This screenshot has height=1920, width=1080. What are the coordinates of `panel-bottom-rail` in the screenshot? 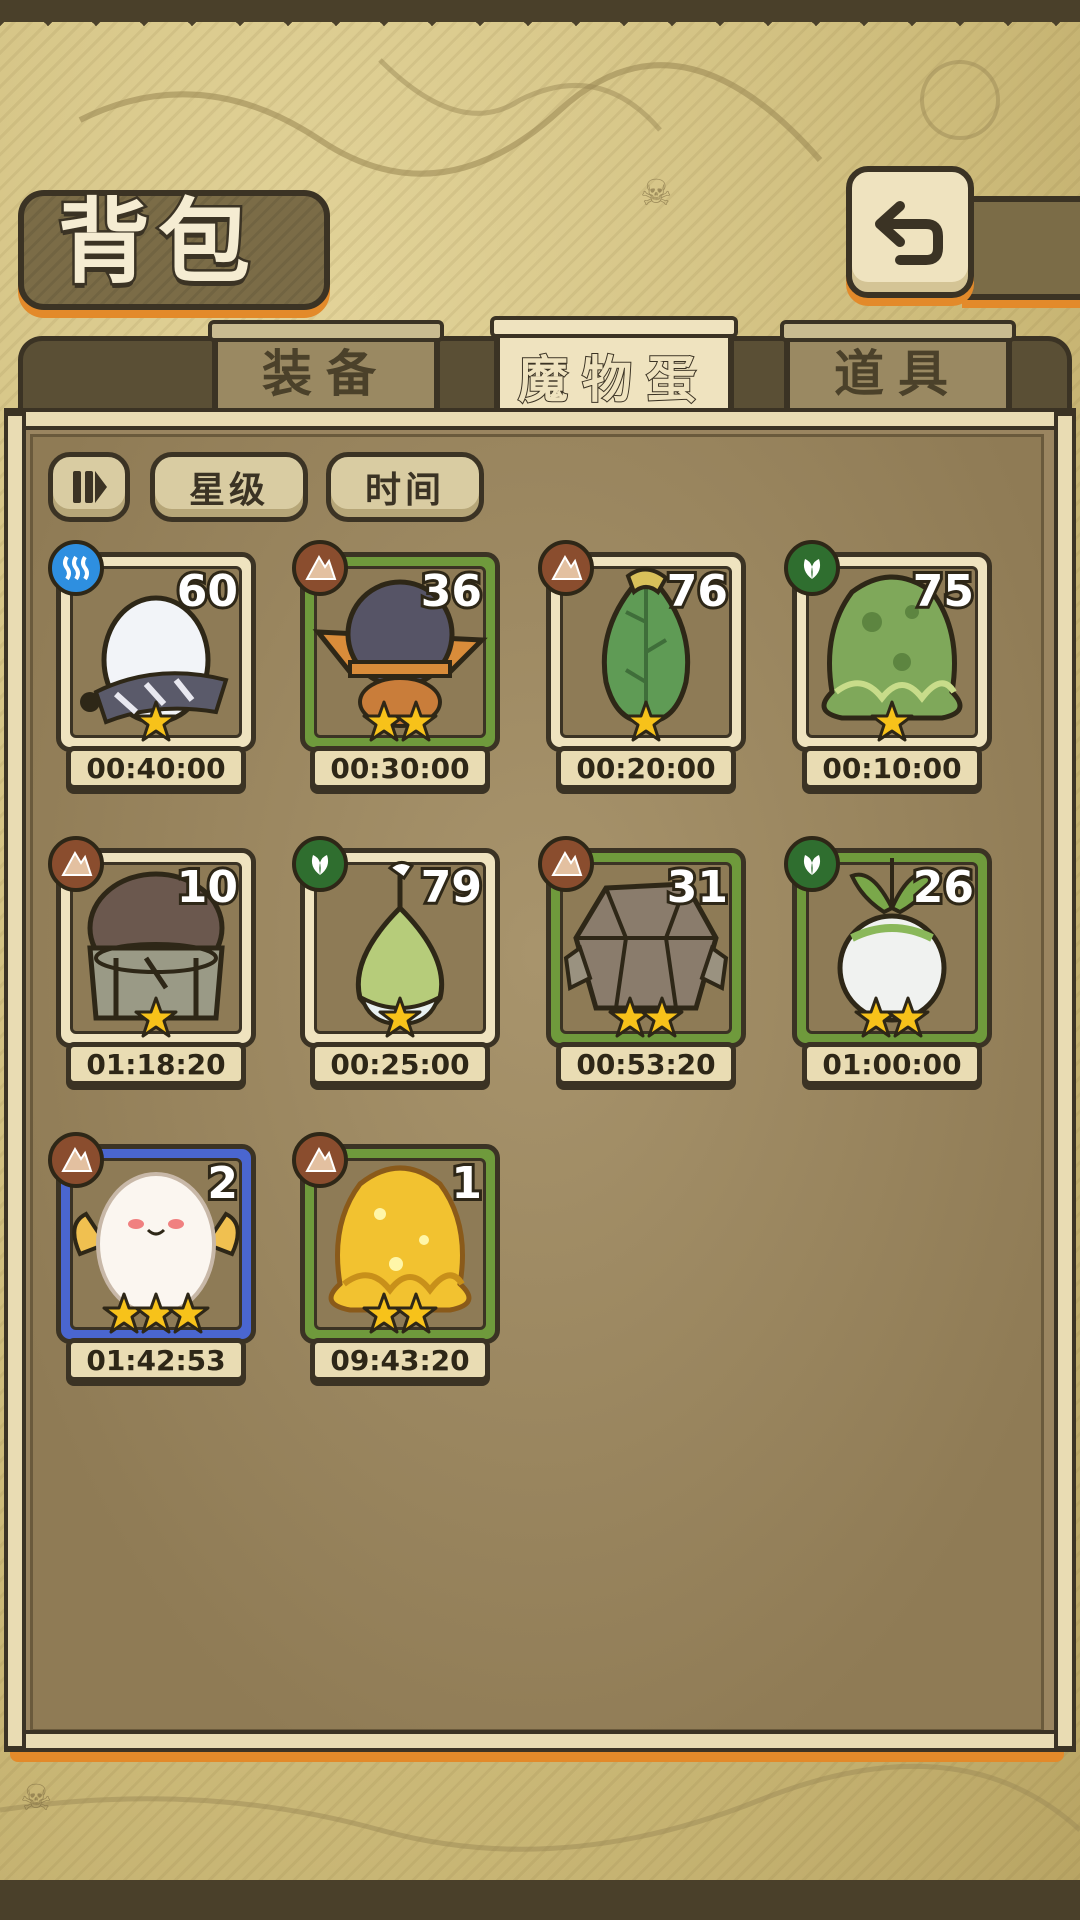 It's located at (540, 1741).